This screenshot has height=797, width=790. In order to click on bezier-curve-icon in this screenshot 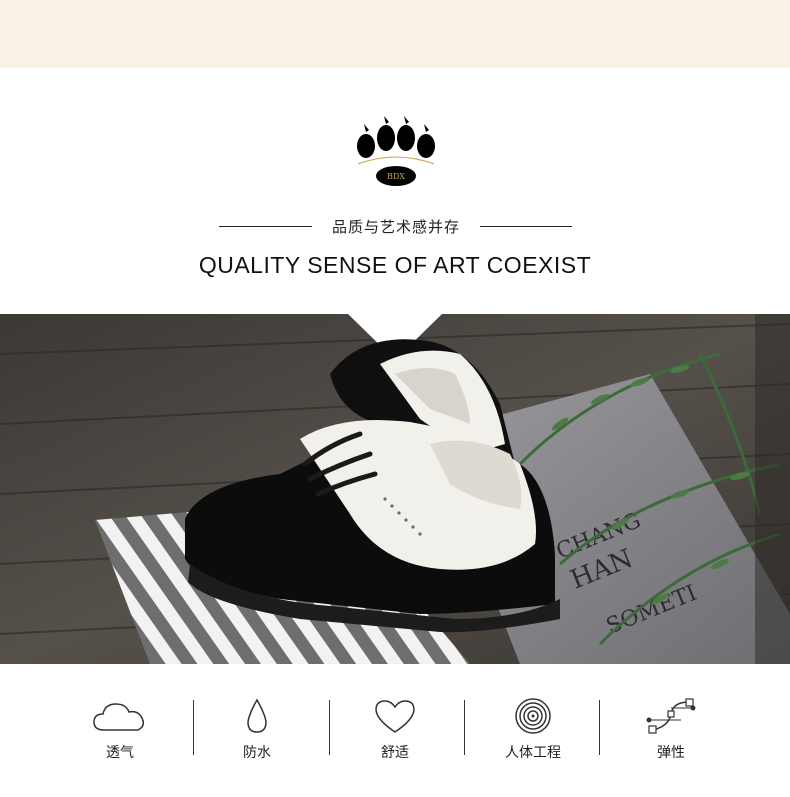, I will do `click(671, 716)`.